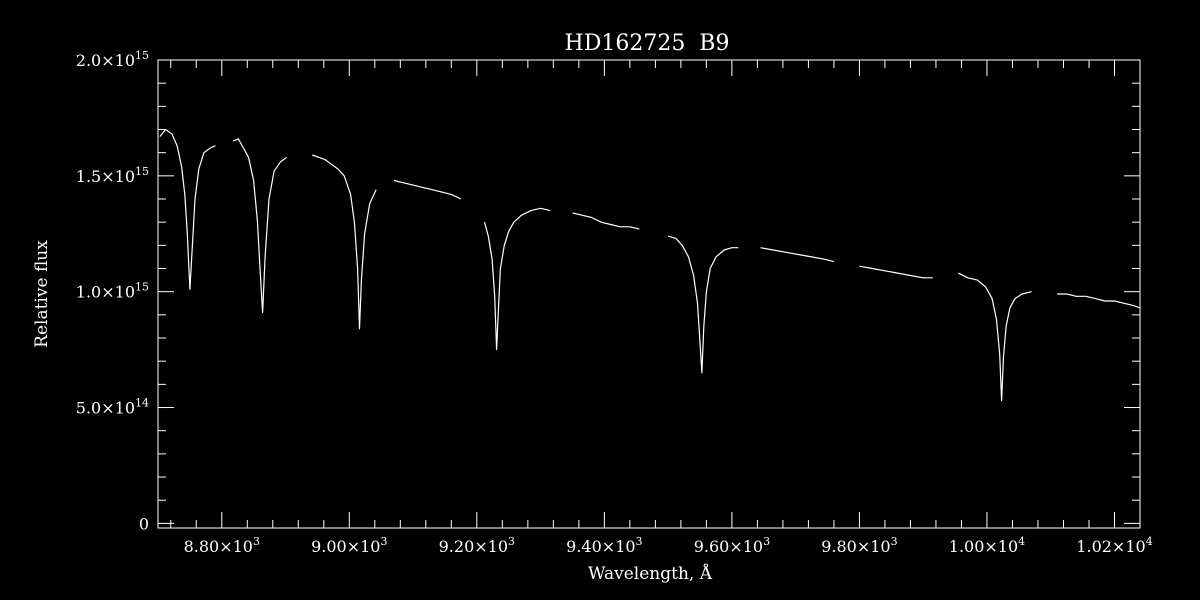  Describe the element at coordinates (349, 545) in the screenshot. I see `x-tick-label: 9.00×103` at that location.